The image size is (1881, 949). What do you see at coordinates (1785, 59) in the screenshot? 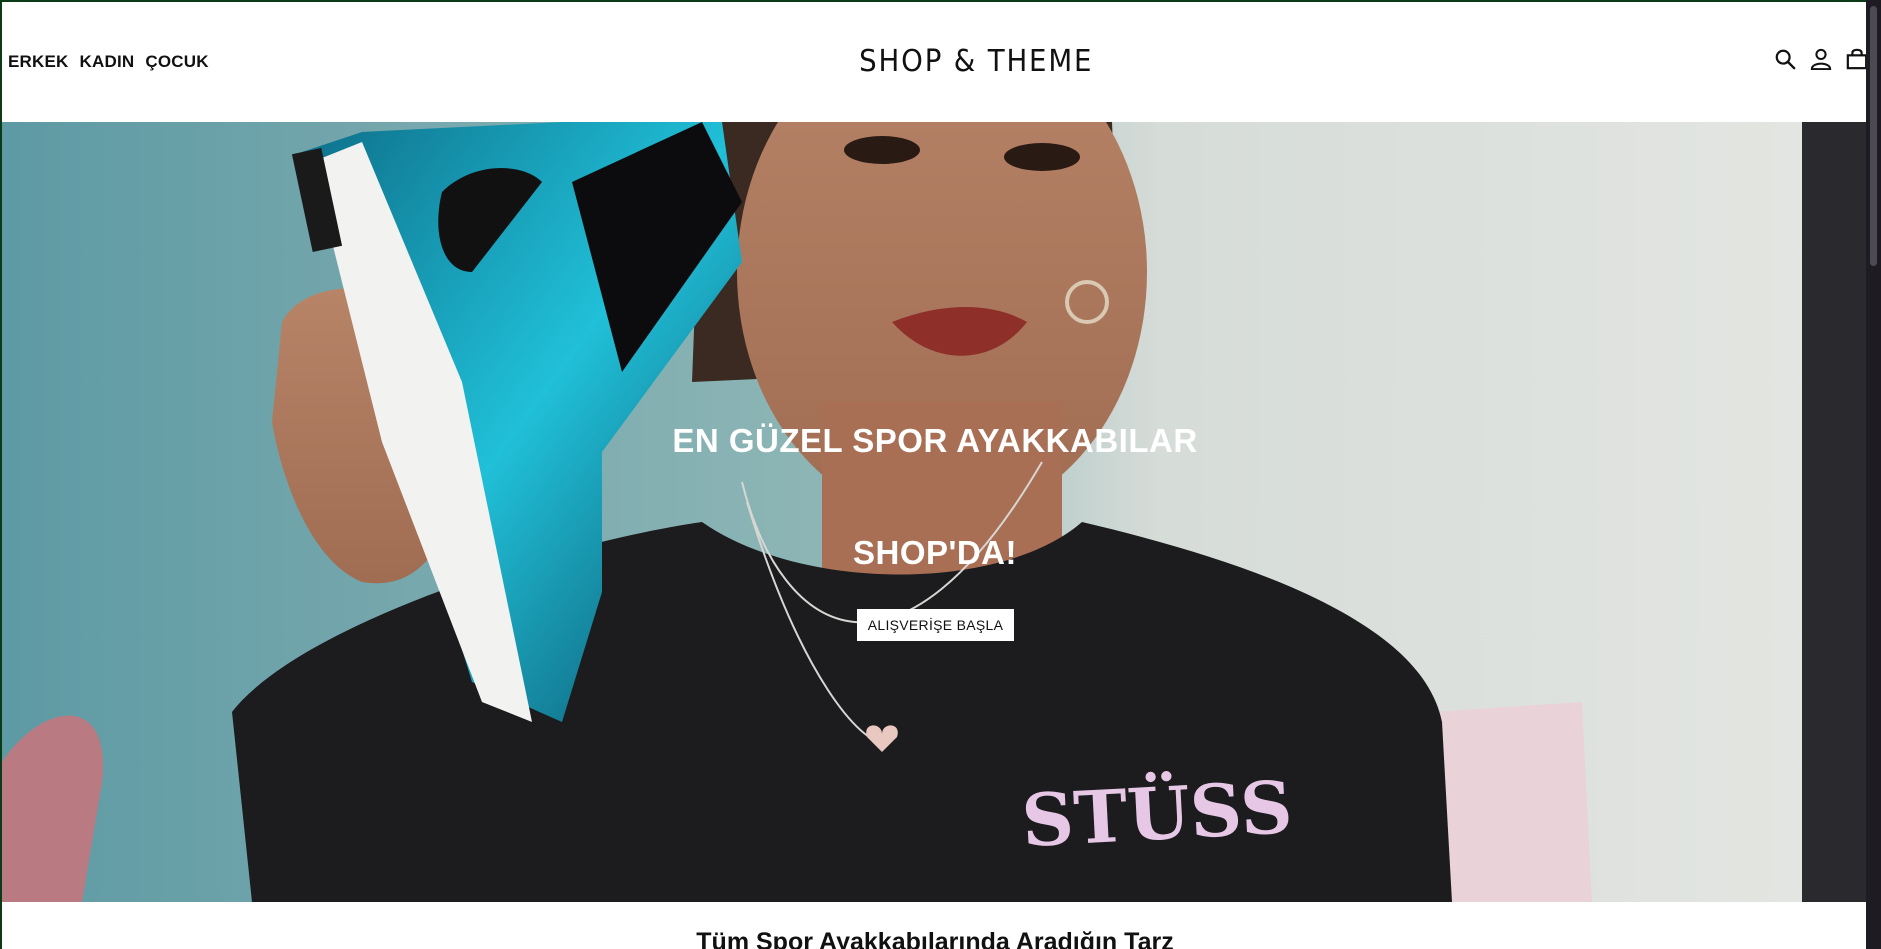
I see `search-icon` at bounding box center [1785, 59].